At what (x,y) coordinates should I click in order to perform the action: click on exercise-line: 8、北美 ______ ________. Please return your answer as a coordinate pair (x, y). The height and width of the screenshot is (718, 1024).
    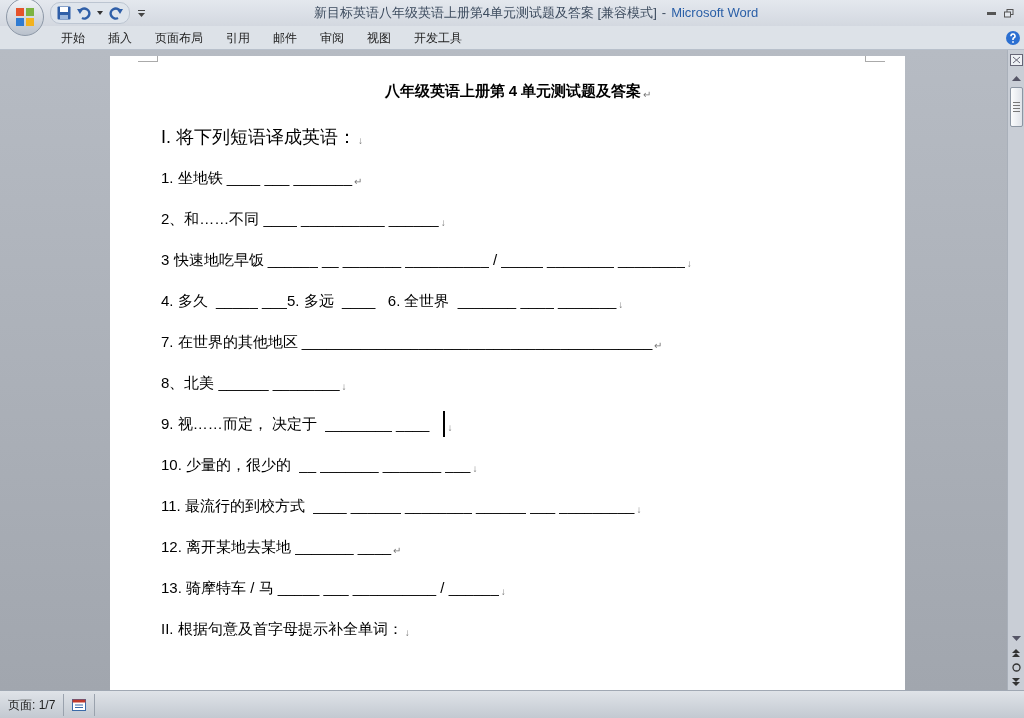
    Looking at the image, I should click on (250, 382).